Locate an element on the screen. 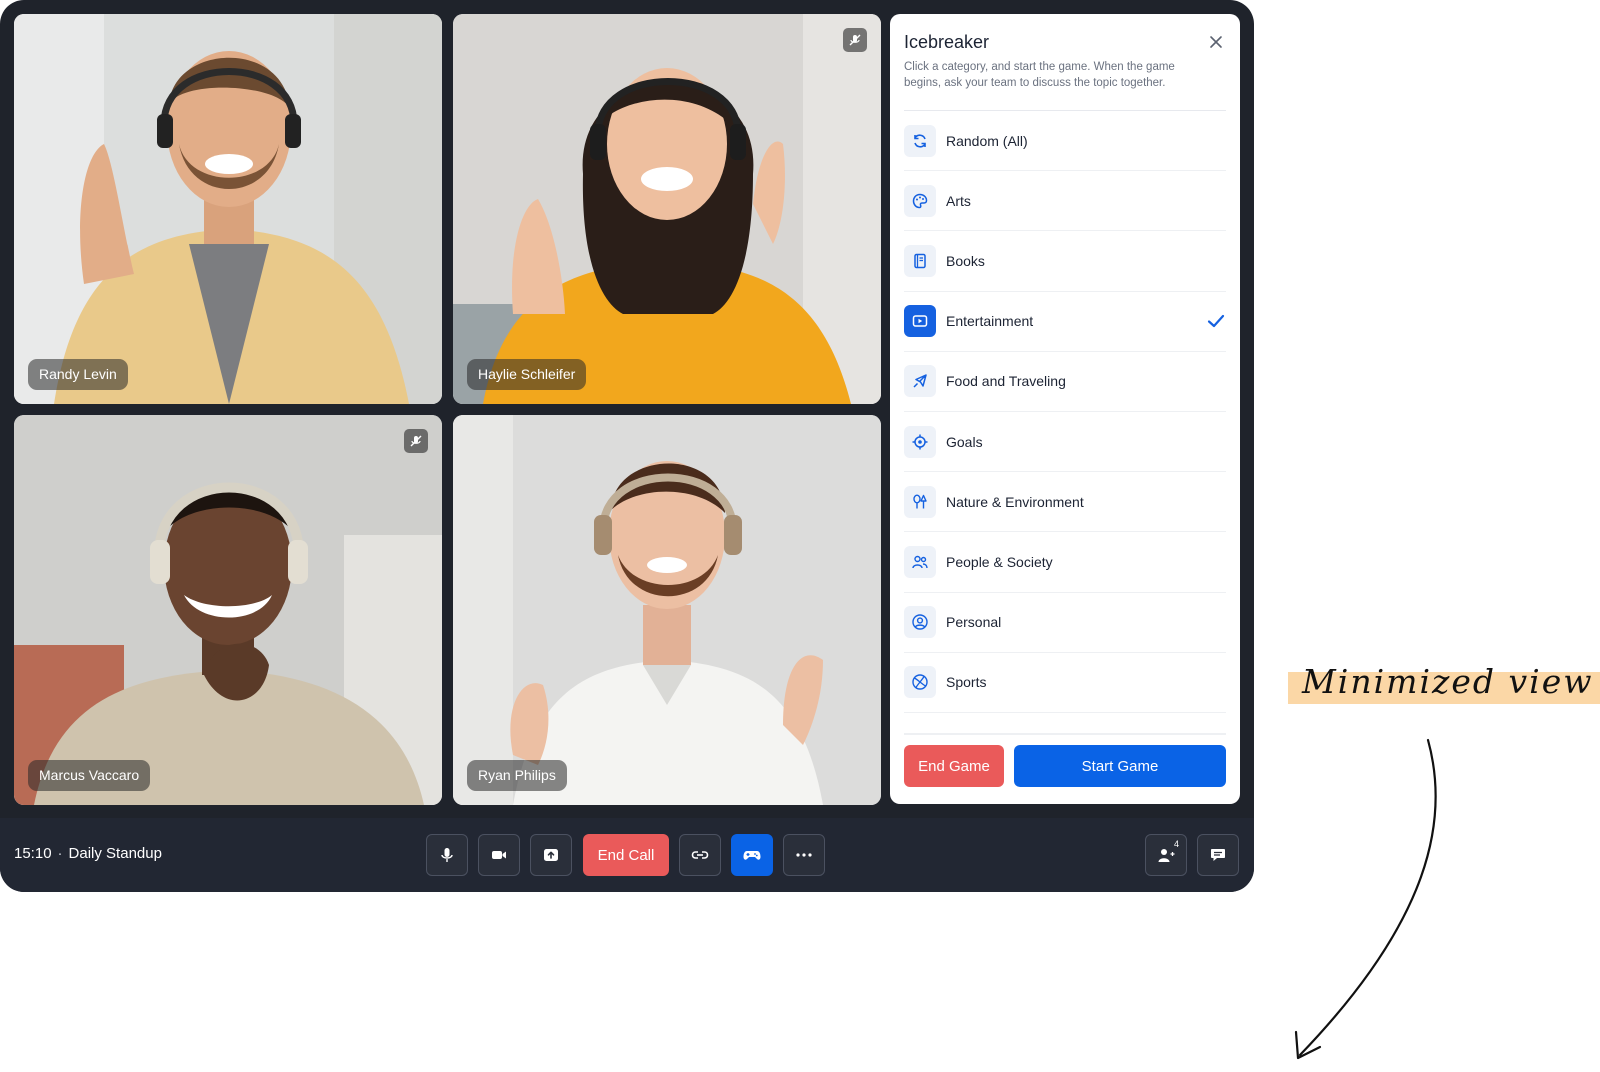 This screenshot has width=1600, height=1072. ball-icon is located at coordinates (920, 682).